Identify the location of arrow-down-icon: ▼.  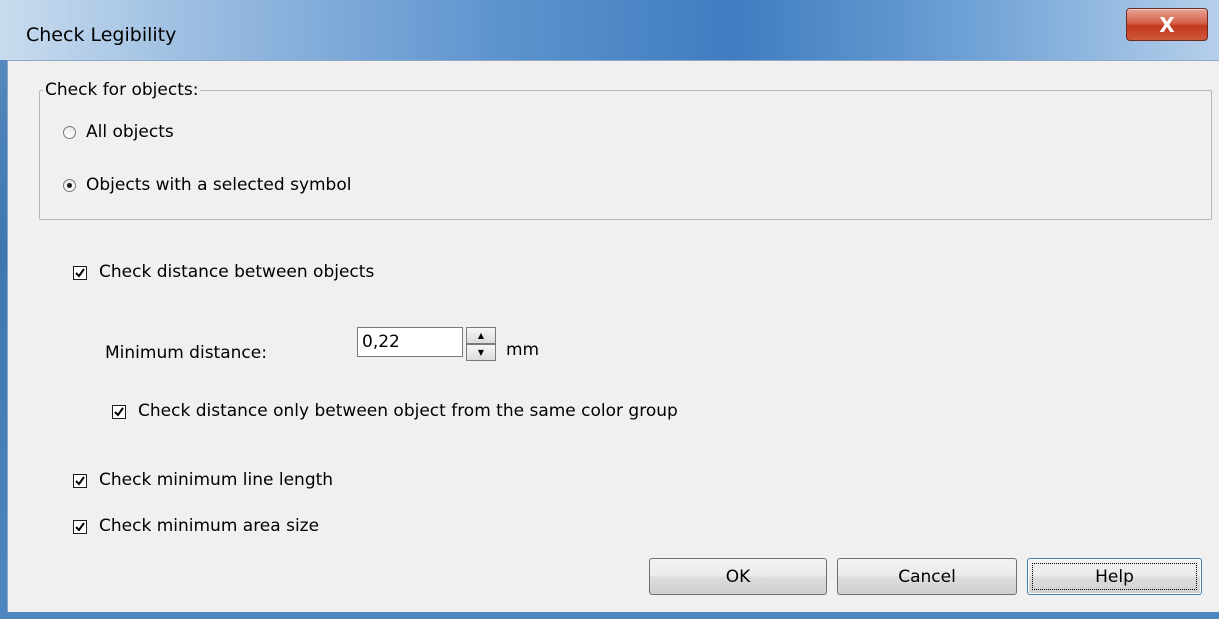
(481, 352).